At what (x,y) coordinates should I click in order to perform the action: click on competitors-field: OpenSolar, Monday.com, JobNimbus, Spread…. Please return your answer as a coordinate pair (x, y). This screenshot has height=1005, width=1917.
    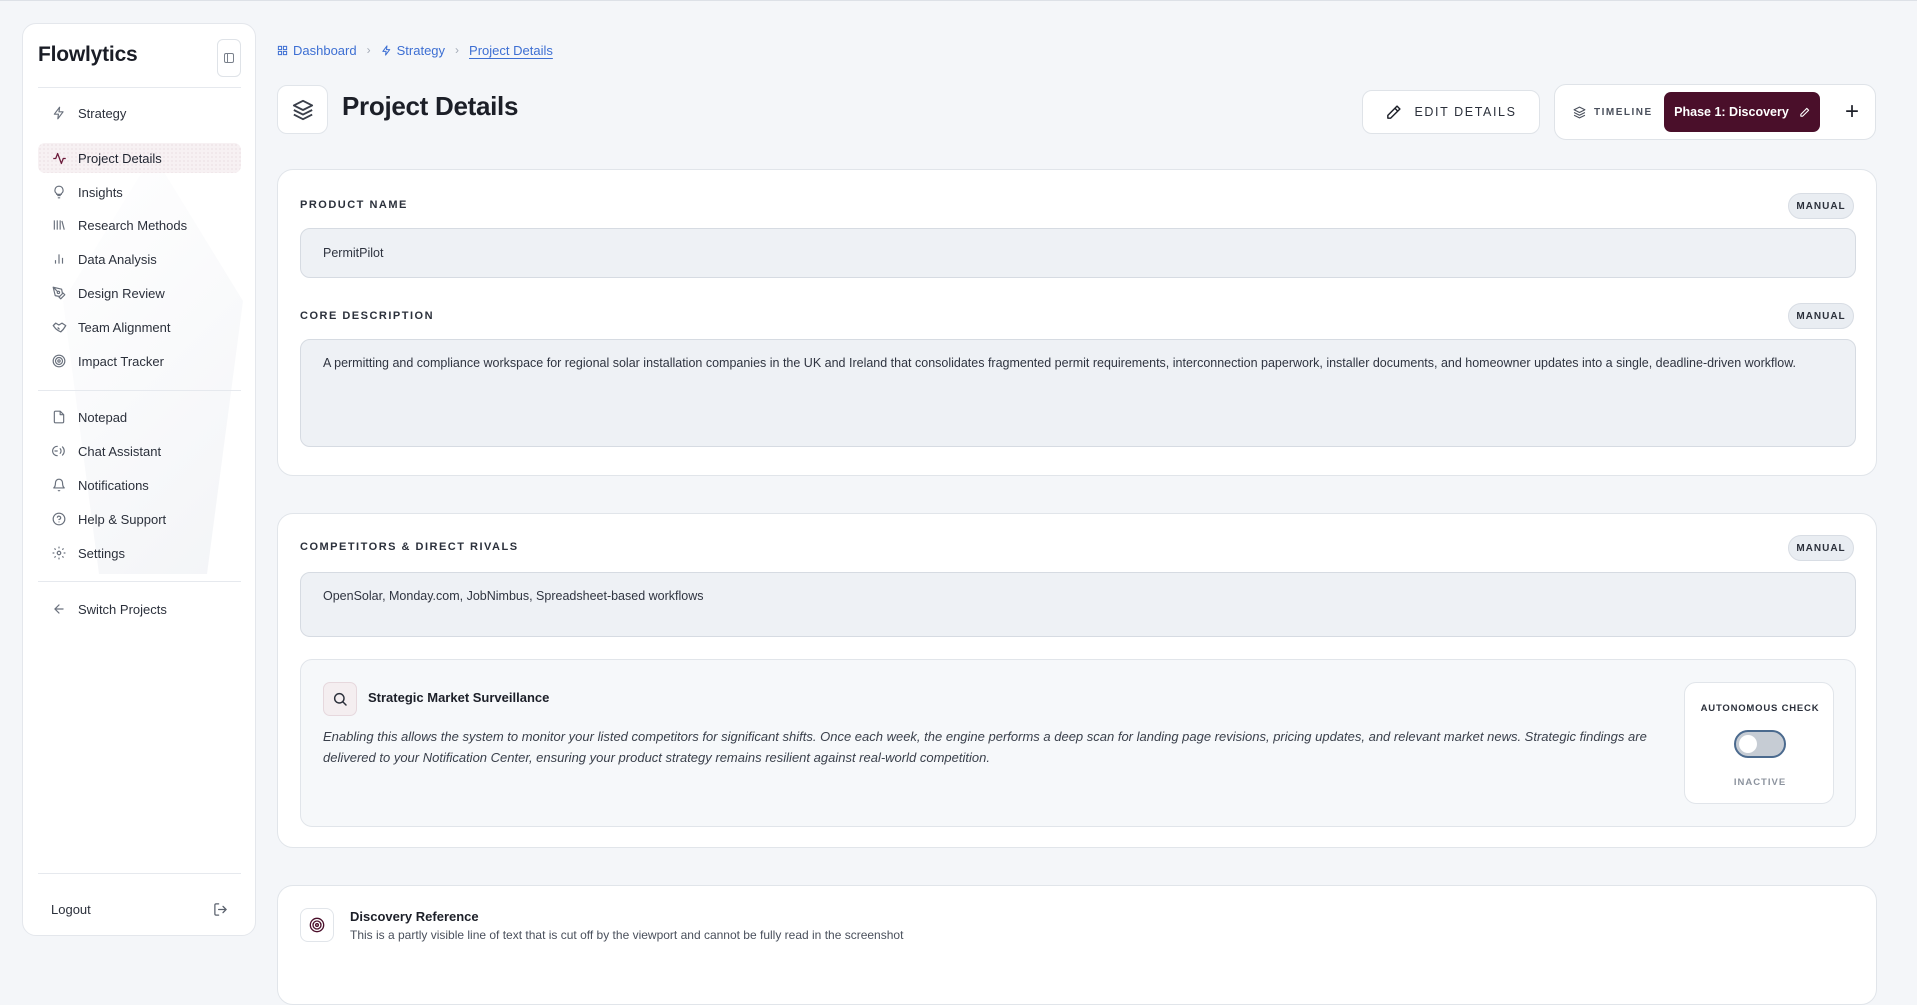
    Looking at the image, I should click on (1078, 604).